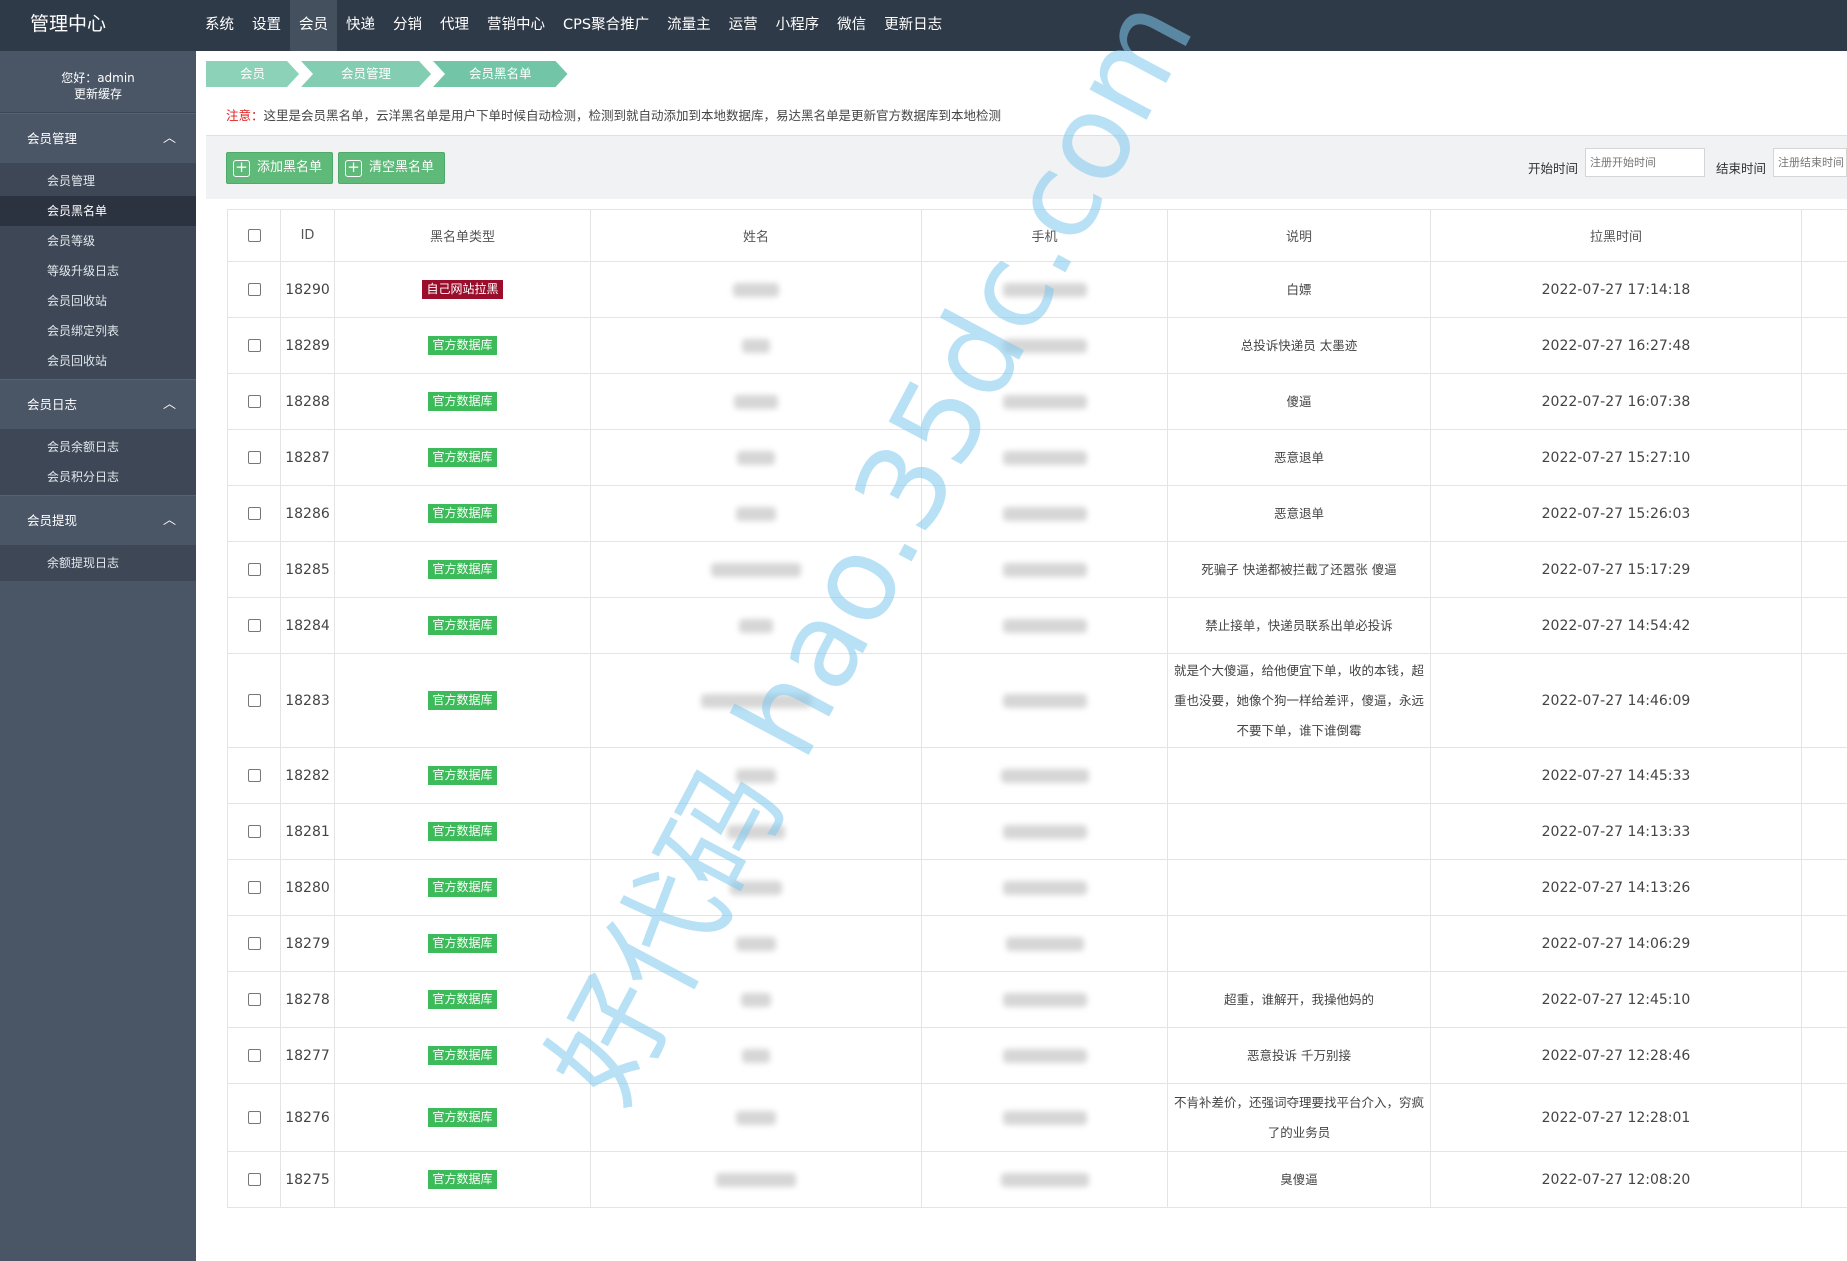 The height and width of the screenshot is (1261, 1847). Describe the element at coordinates (606, 25) in the screenshot. I see `nav-item: CPS聚合推广` at that location.